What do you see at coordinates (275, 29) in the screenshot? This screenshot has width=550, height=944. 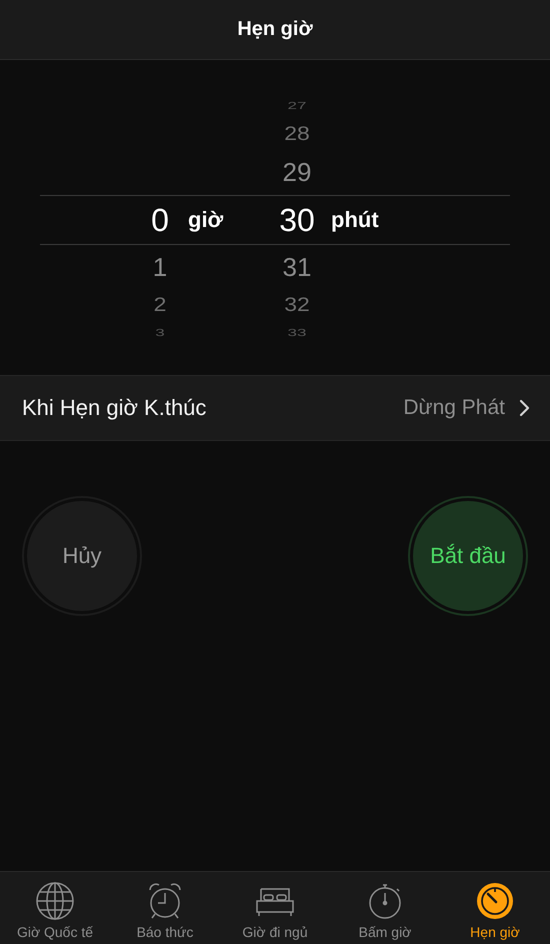 I see `nav-title: Hẹn giờ` at bounding box center [275, 29].